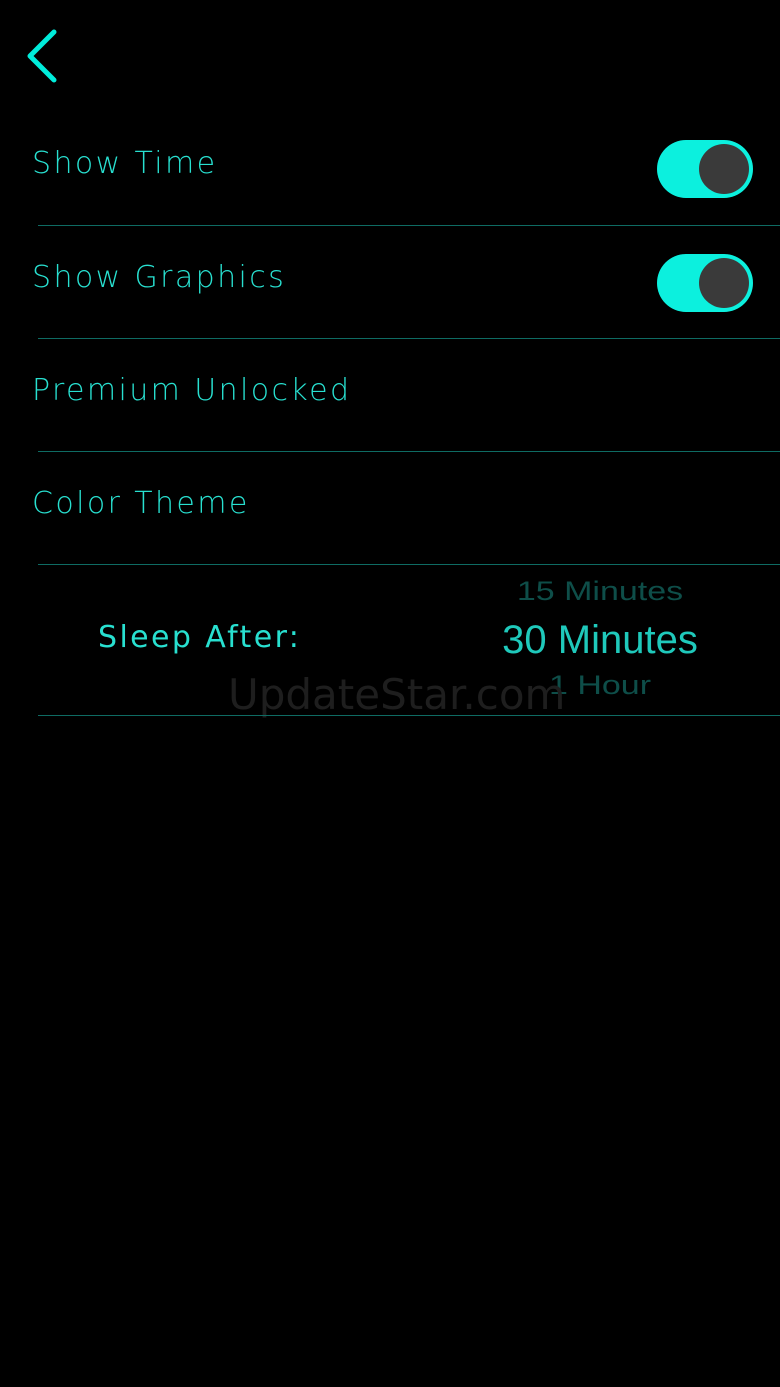 The width and height of the screenshot is (780, 1387). What do you see at coordinates (159, 277) in the screenshot?
I see `show-graphics-label: Show Graphics` at bounding box center [159, 277].